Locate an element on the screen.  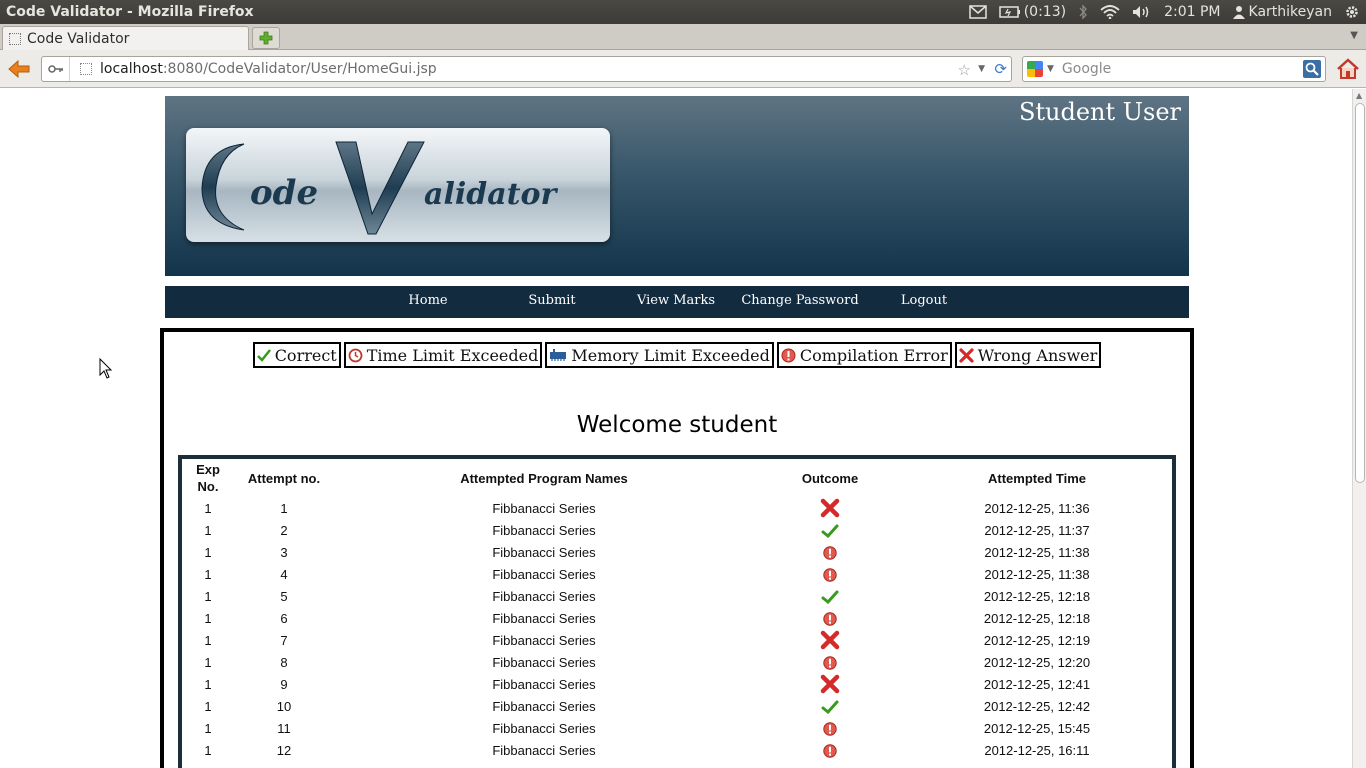
system-tray: (0:13) 2:01 PM Karthikeyan is located at coordinates (1164, 12).